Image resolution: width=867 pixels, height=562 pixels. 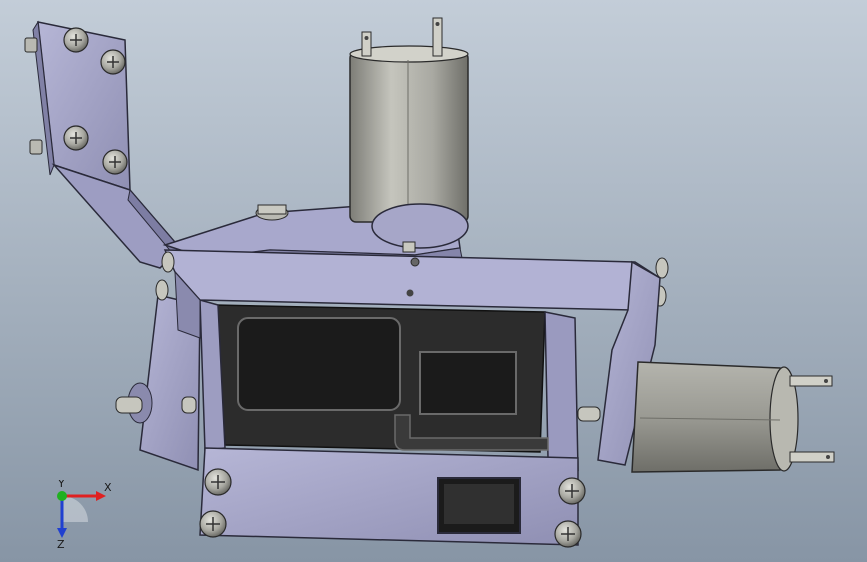 I want to click on side-motor, so click(x=715, y=417).